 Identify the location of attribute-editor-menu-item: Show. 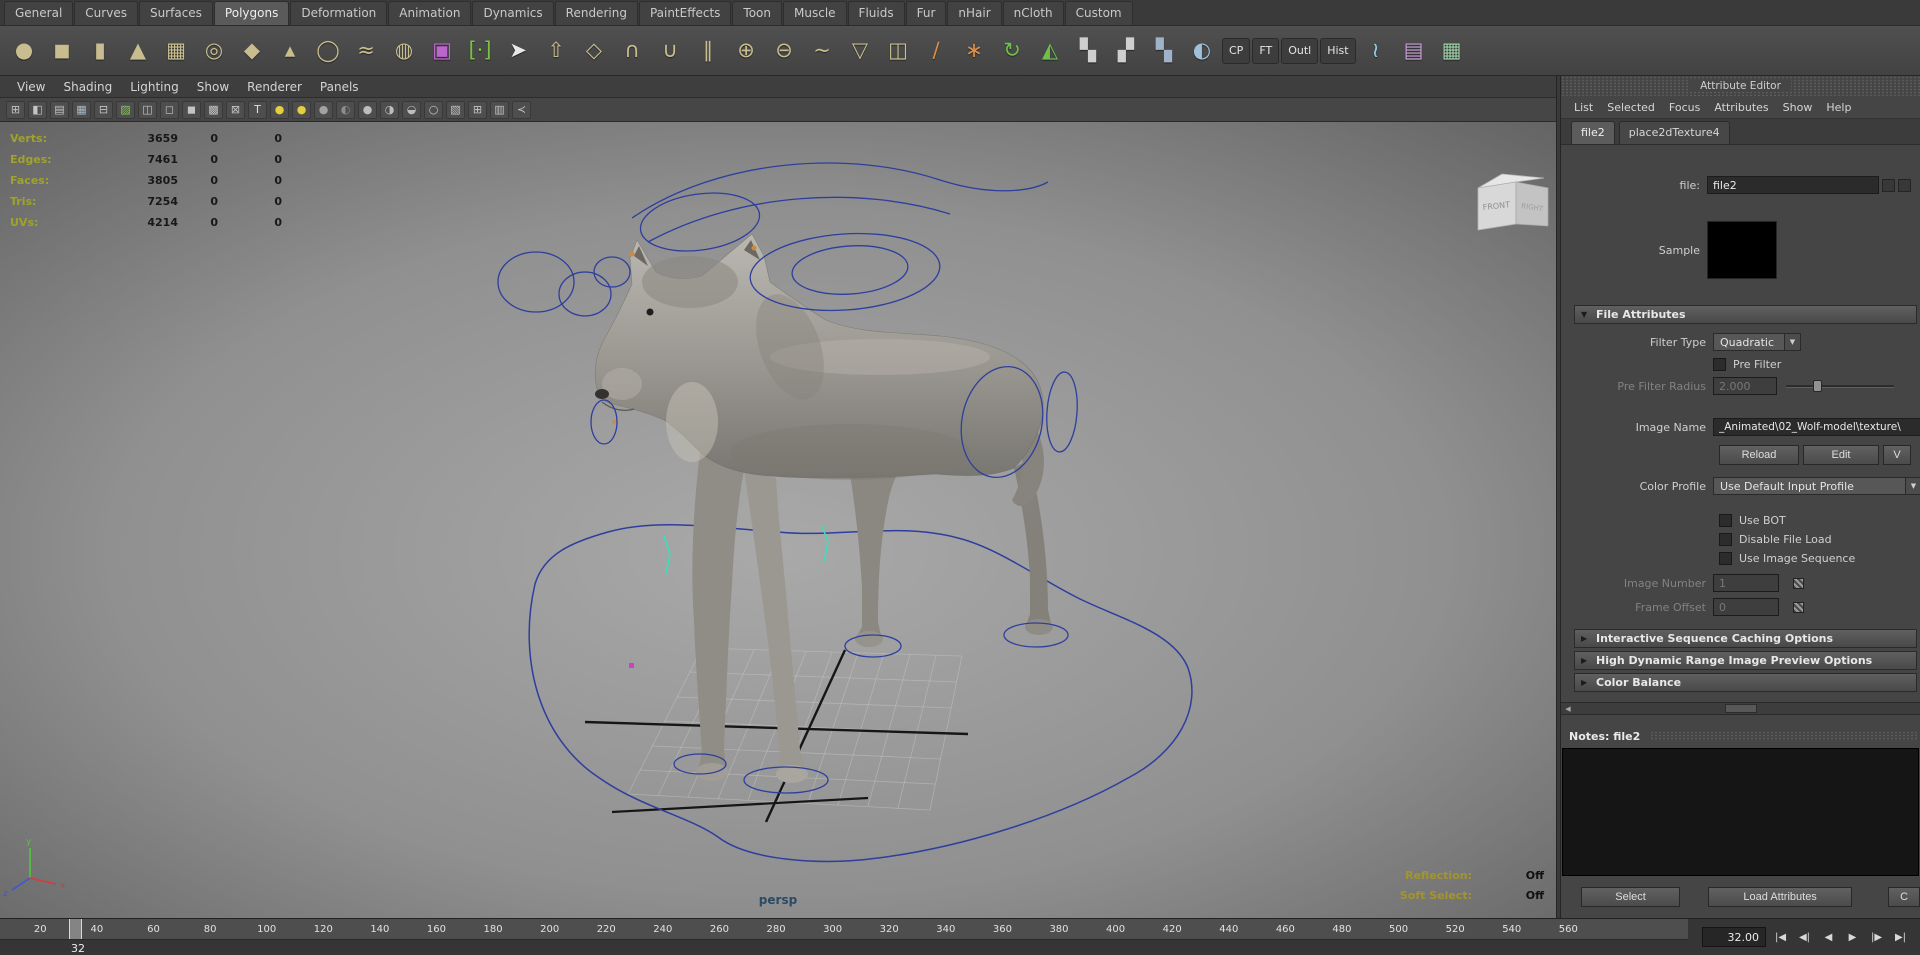
(1798, 107).